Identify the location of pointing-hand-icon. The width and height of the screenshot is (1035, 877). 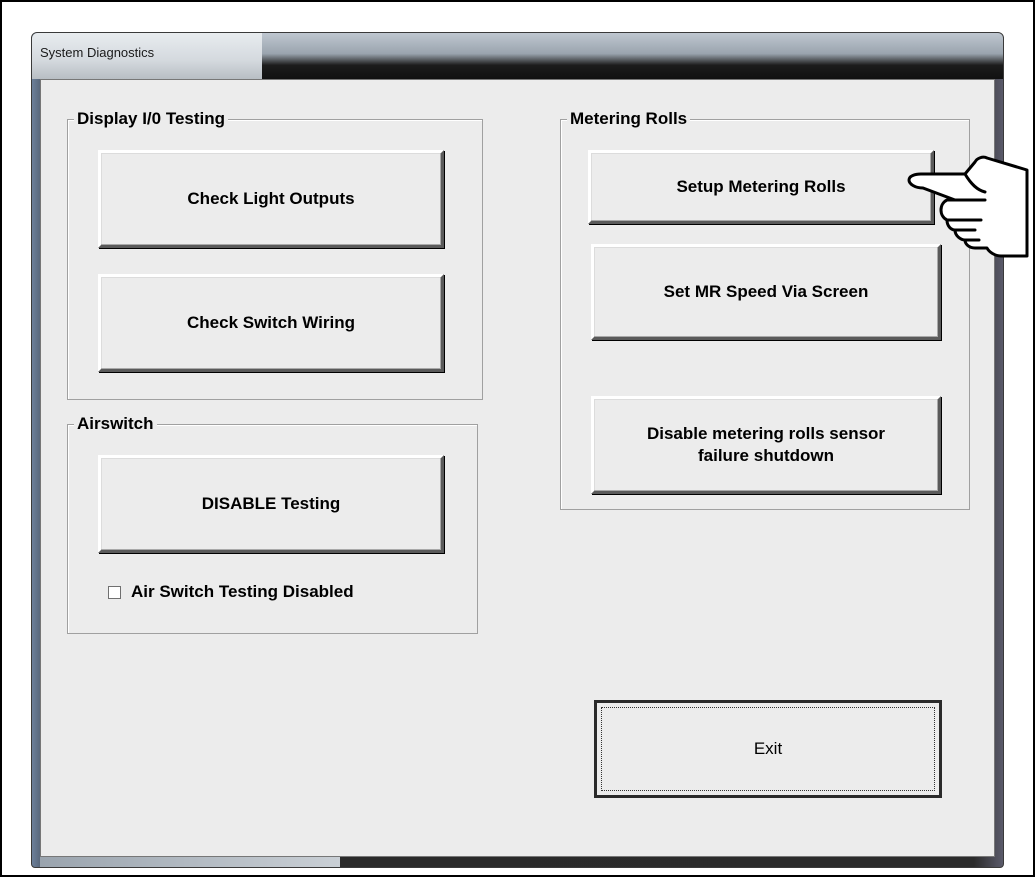
(968, 206).